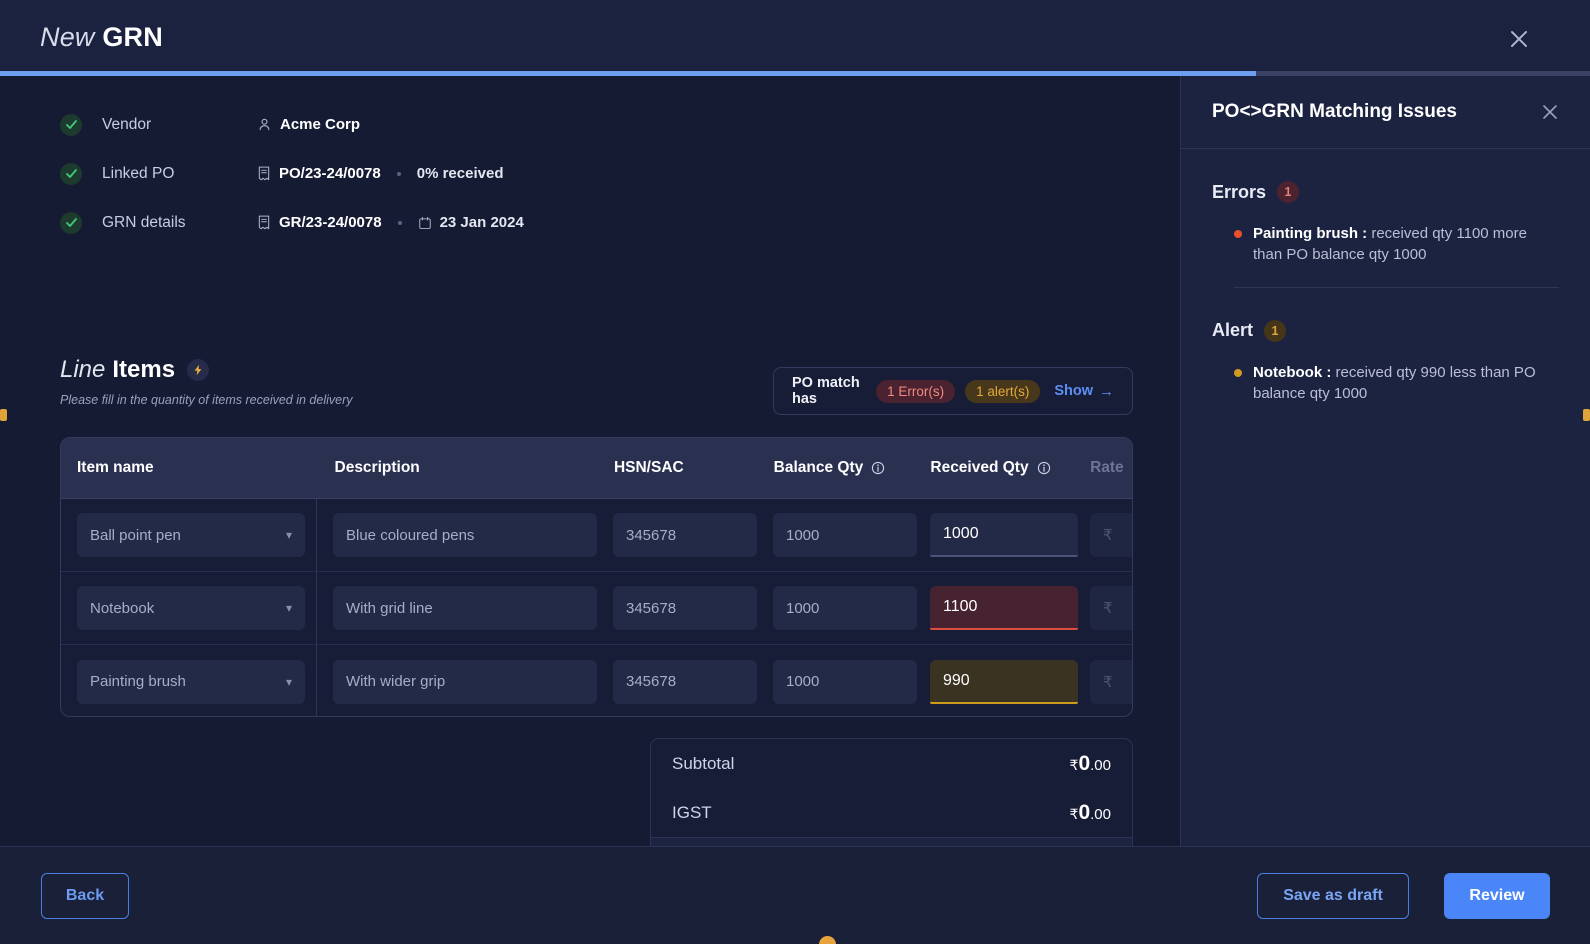 This screenshot has width=1590, height=944. What do you see at coordinates (138, 681) in the screenshot?
I see `item-name-value: Painting brush` at bounding box center [138, 681].